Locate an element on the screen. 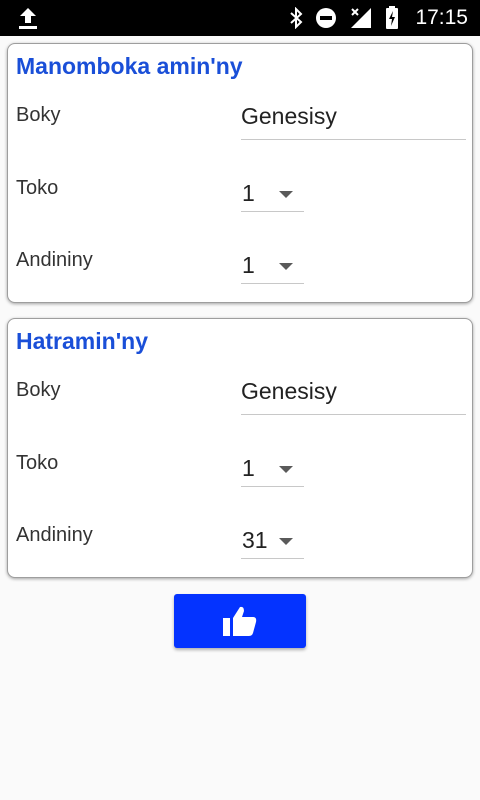  start-title: Manomboka amin'ny is located at coordinates (129, 66).